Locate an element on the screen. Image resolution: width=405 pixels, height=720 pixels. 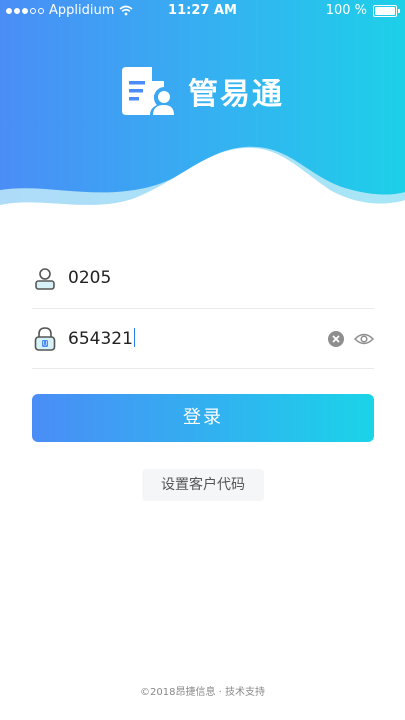
clear-icon is located at coordinates (336, 339).